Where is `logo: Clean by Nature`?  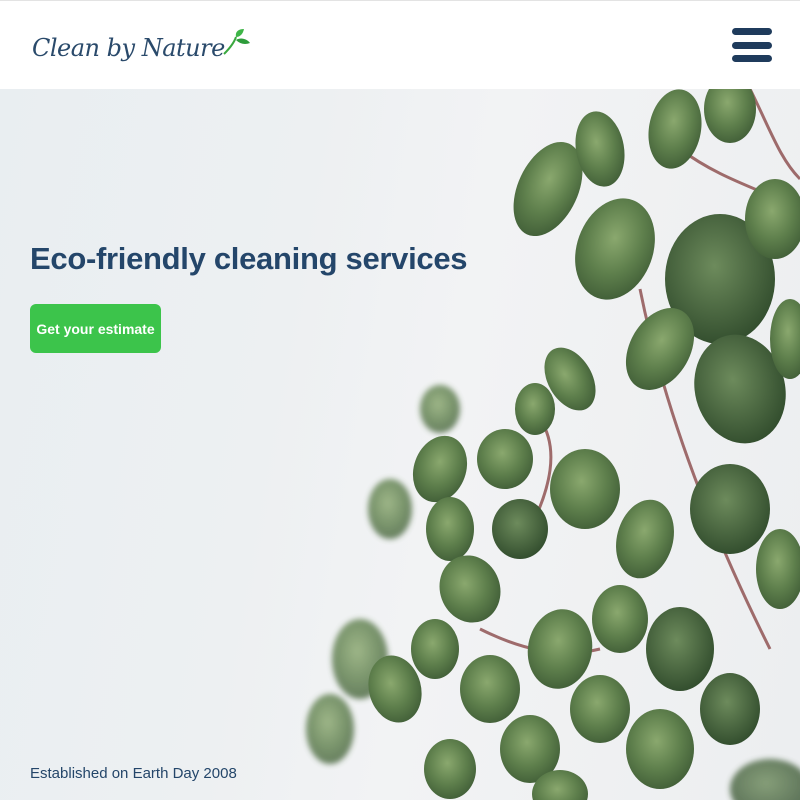 logo: Clean by Nature is located at coordinates (141, 45).